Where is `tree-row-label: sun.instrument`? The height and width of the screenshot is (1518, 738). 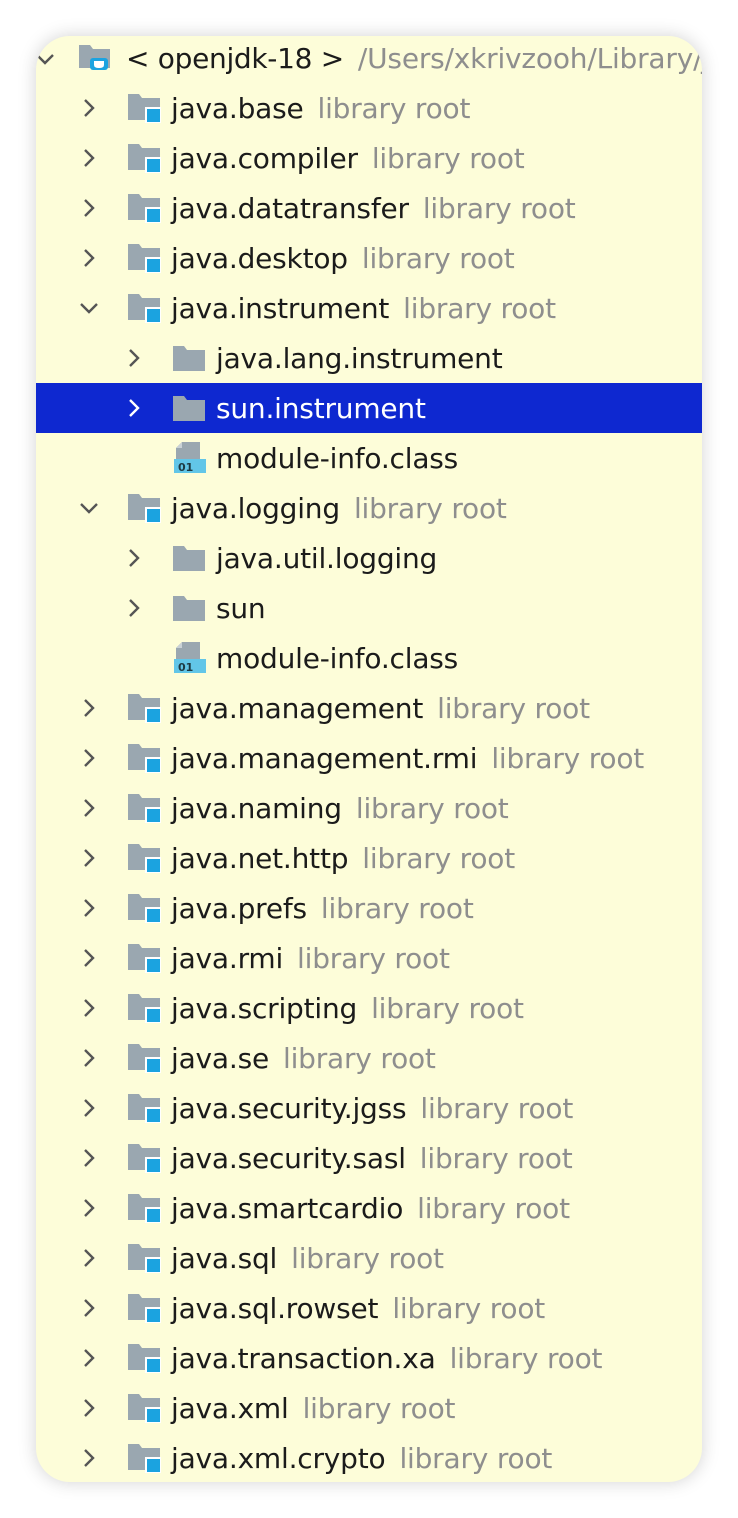 tree-row-label: sun.instrument is located at coordinates (321, 408).